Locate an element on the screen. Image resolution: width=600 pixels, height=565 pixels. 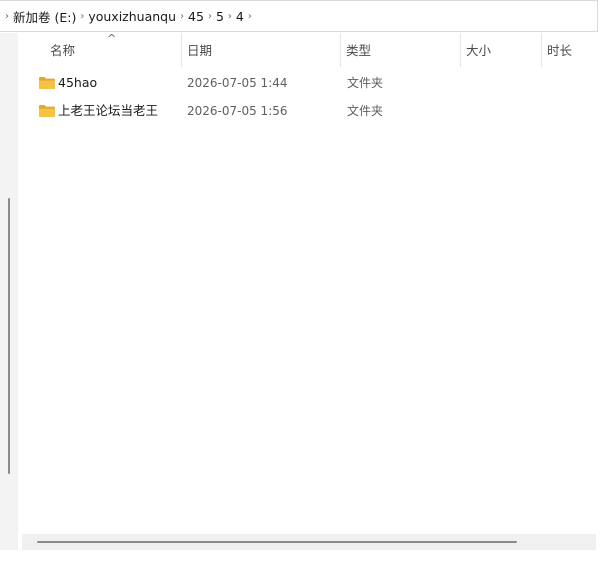
column-header-name: 名称 is located at coordinates (113, 50).